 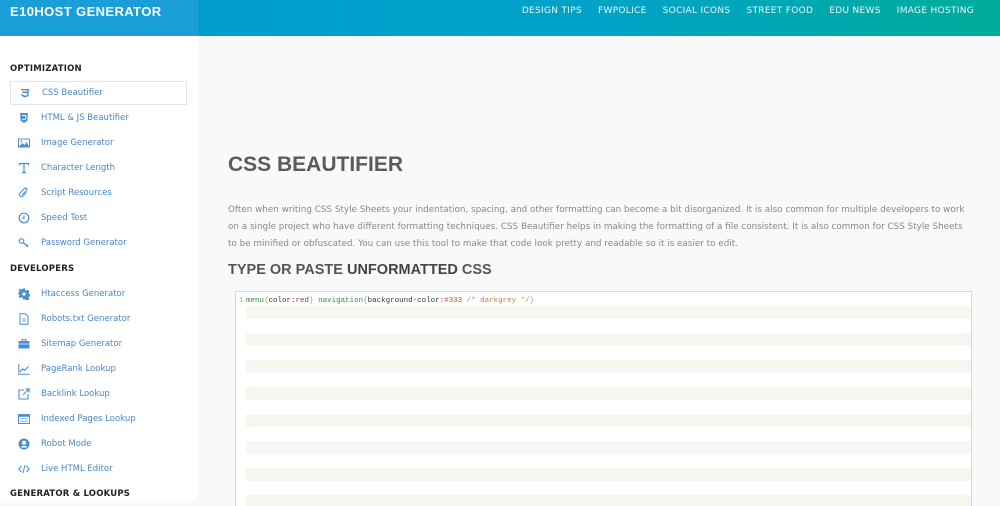 I want to click on sidebar-item-label: Indexed Pages Lookup, so click(x=88, y=419).